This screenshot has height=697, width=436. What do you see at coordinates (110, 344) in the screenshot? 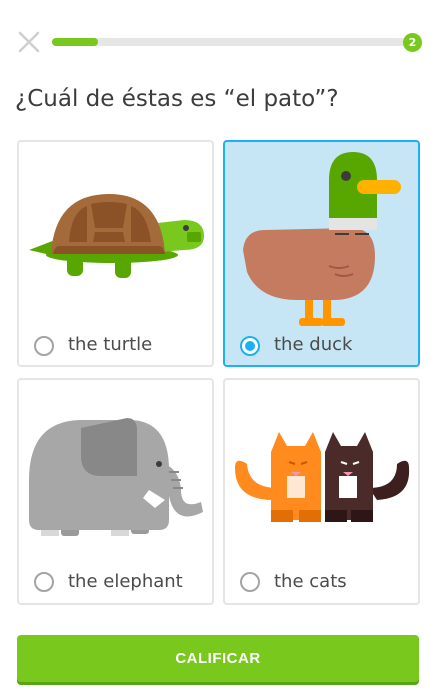
I see `option-label-turtle: the turtle` at bounding box center [110, 344].